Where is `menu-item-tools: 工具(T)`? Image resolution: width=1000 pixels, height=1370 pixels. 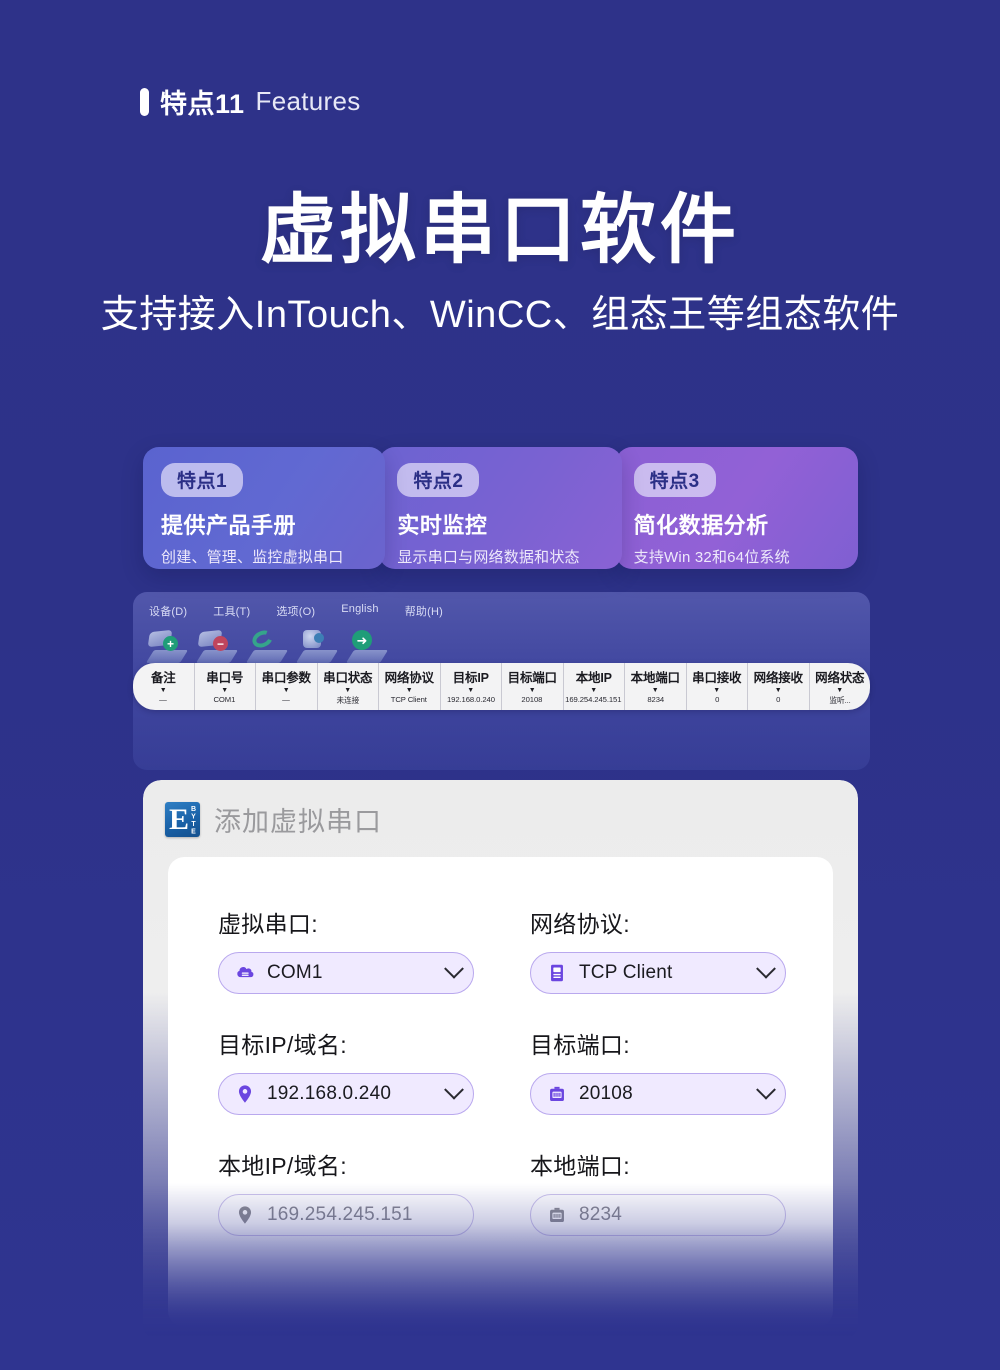 menu-item-tools: 工具(T) is located at coordinates (231, 611).